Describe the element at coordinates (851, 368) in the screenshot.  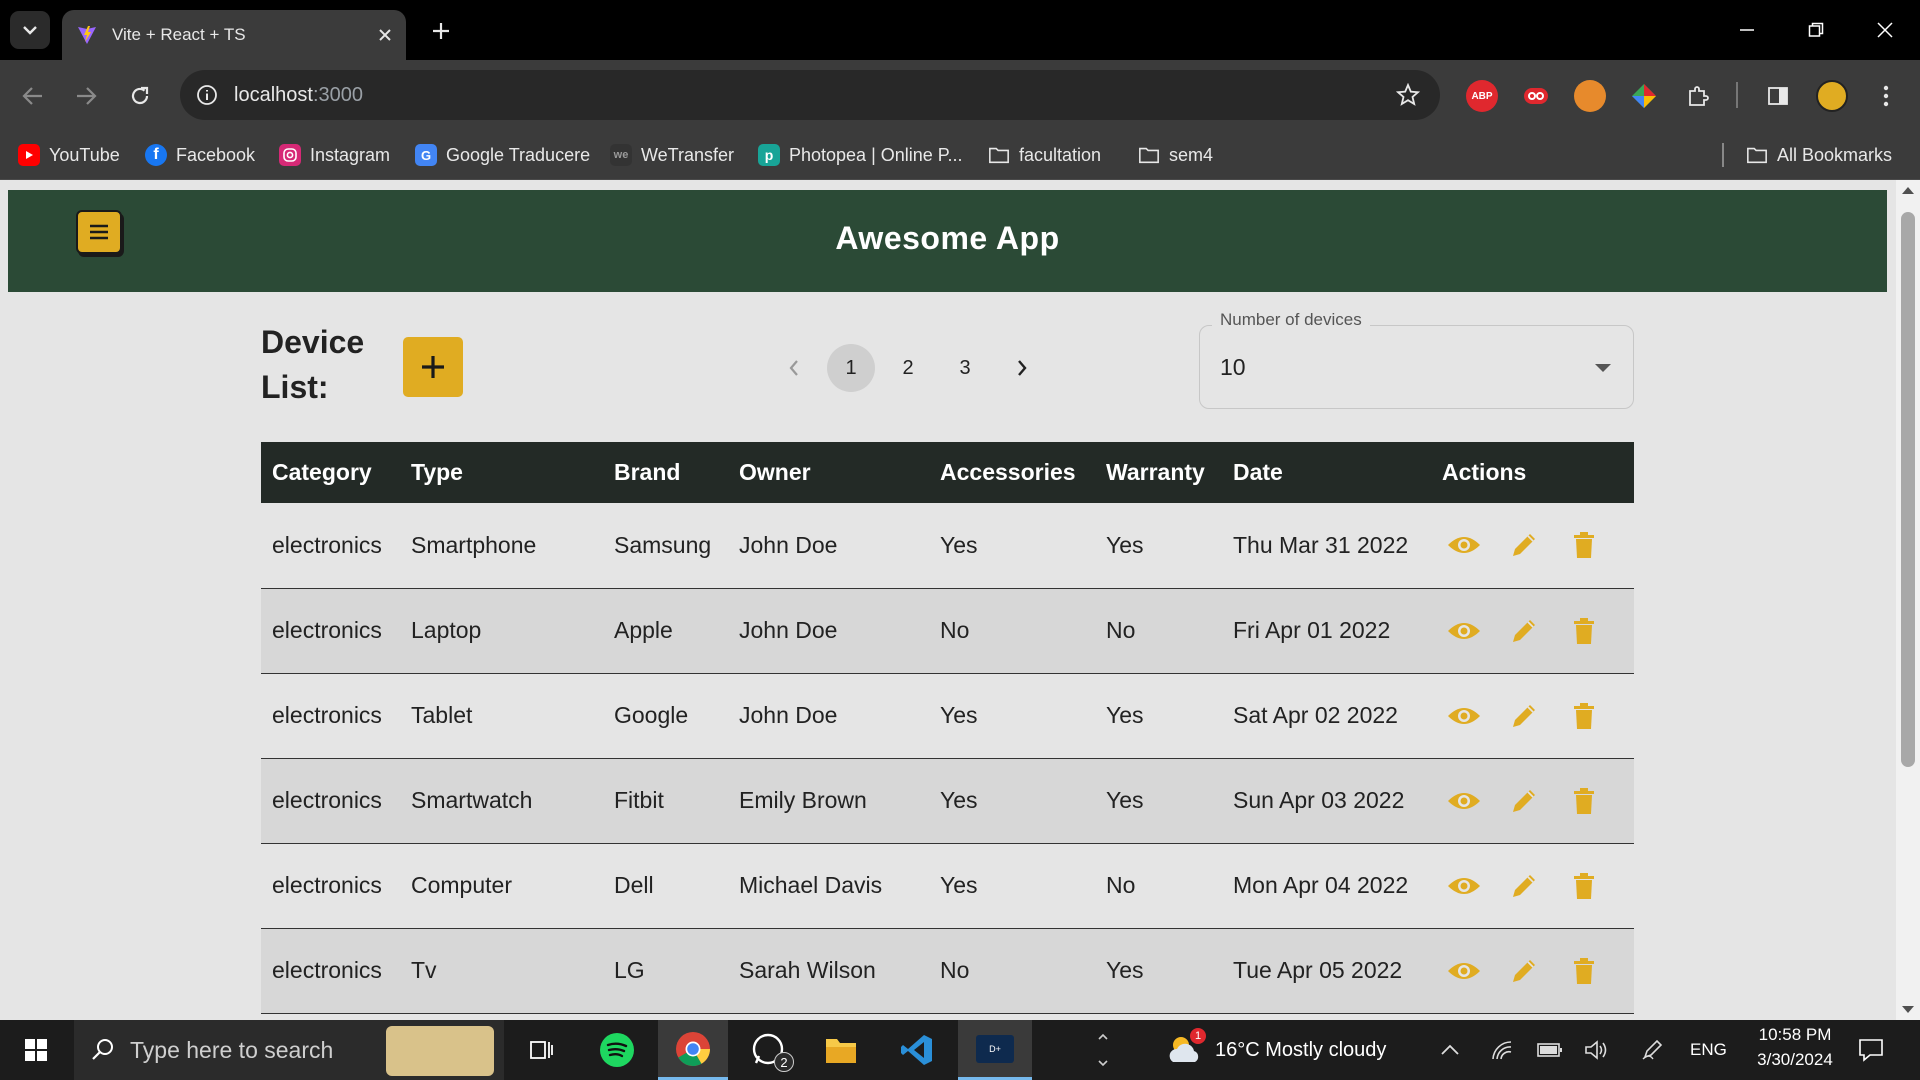
I see `page-button-1: 1` at that location.